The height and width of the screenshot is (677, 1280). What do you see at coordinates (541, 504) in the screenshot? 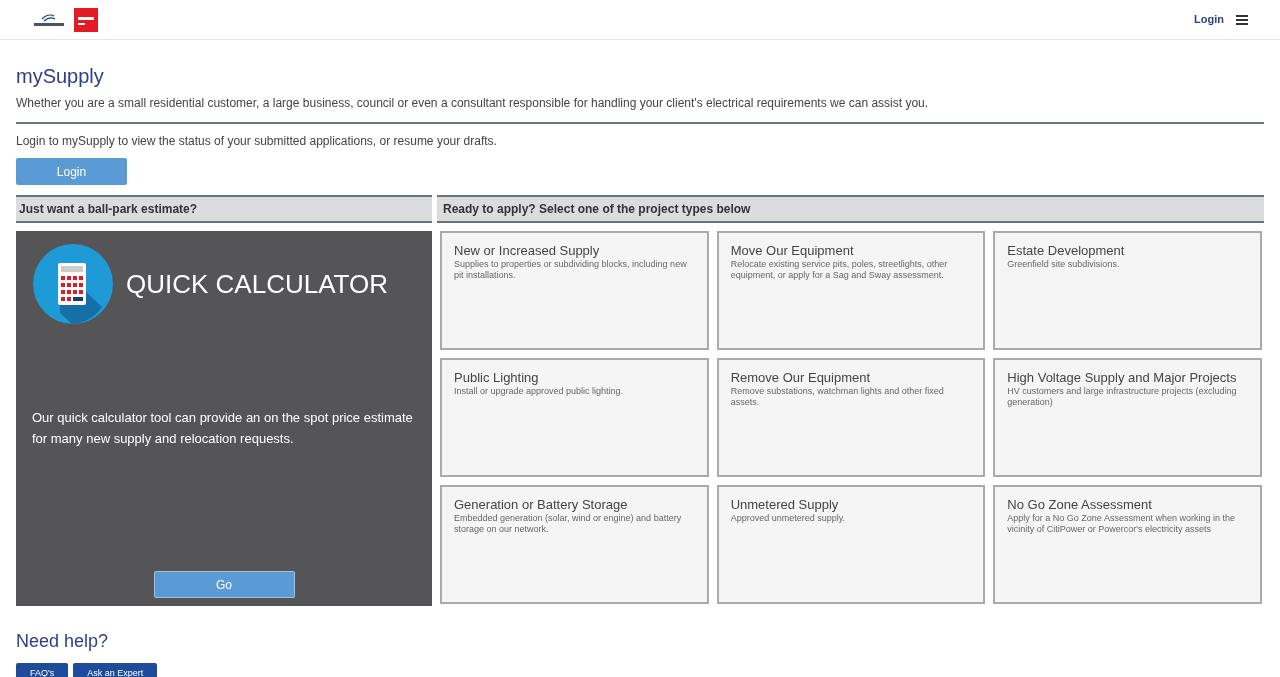
I see `card-title: Generation or Battery Storage` at bounding box center [541, 504].